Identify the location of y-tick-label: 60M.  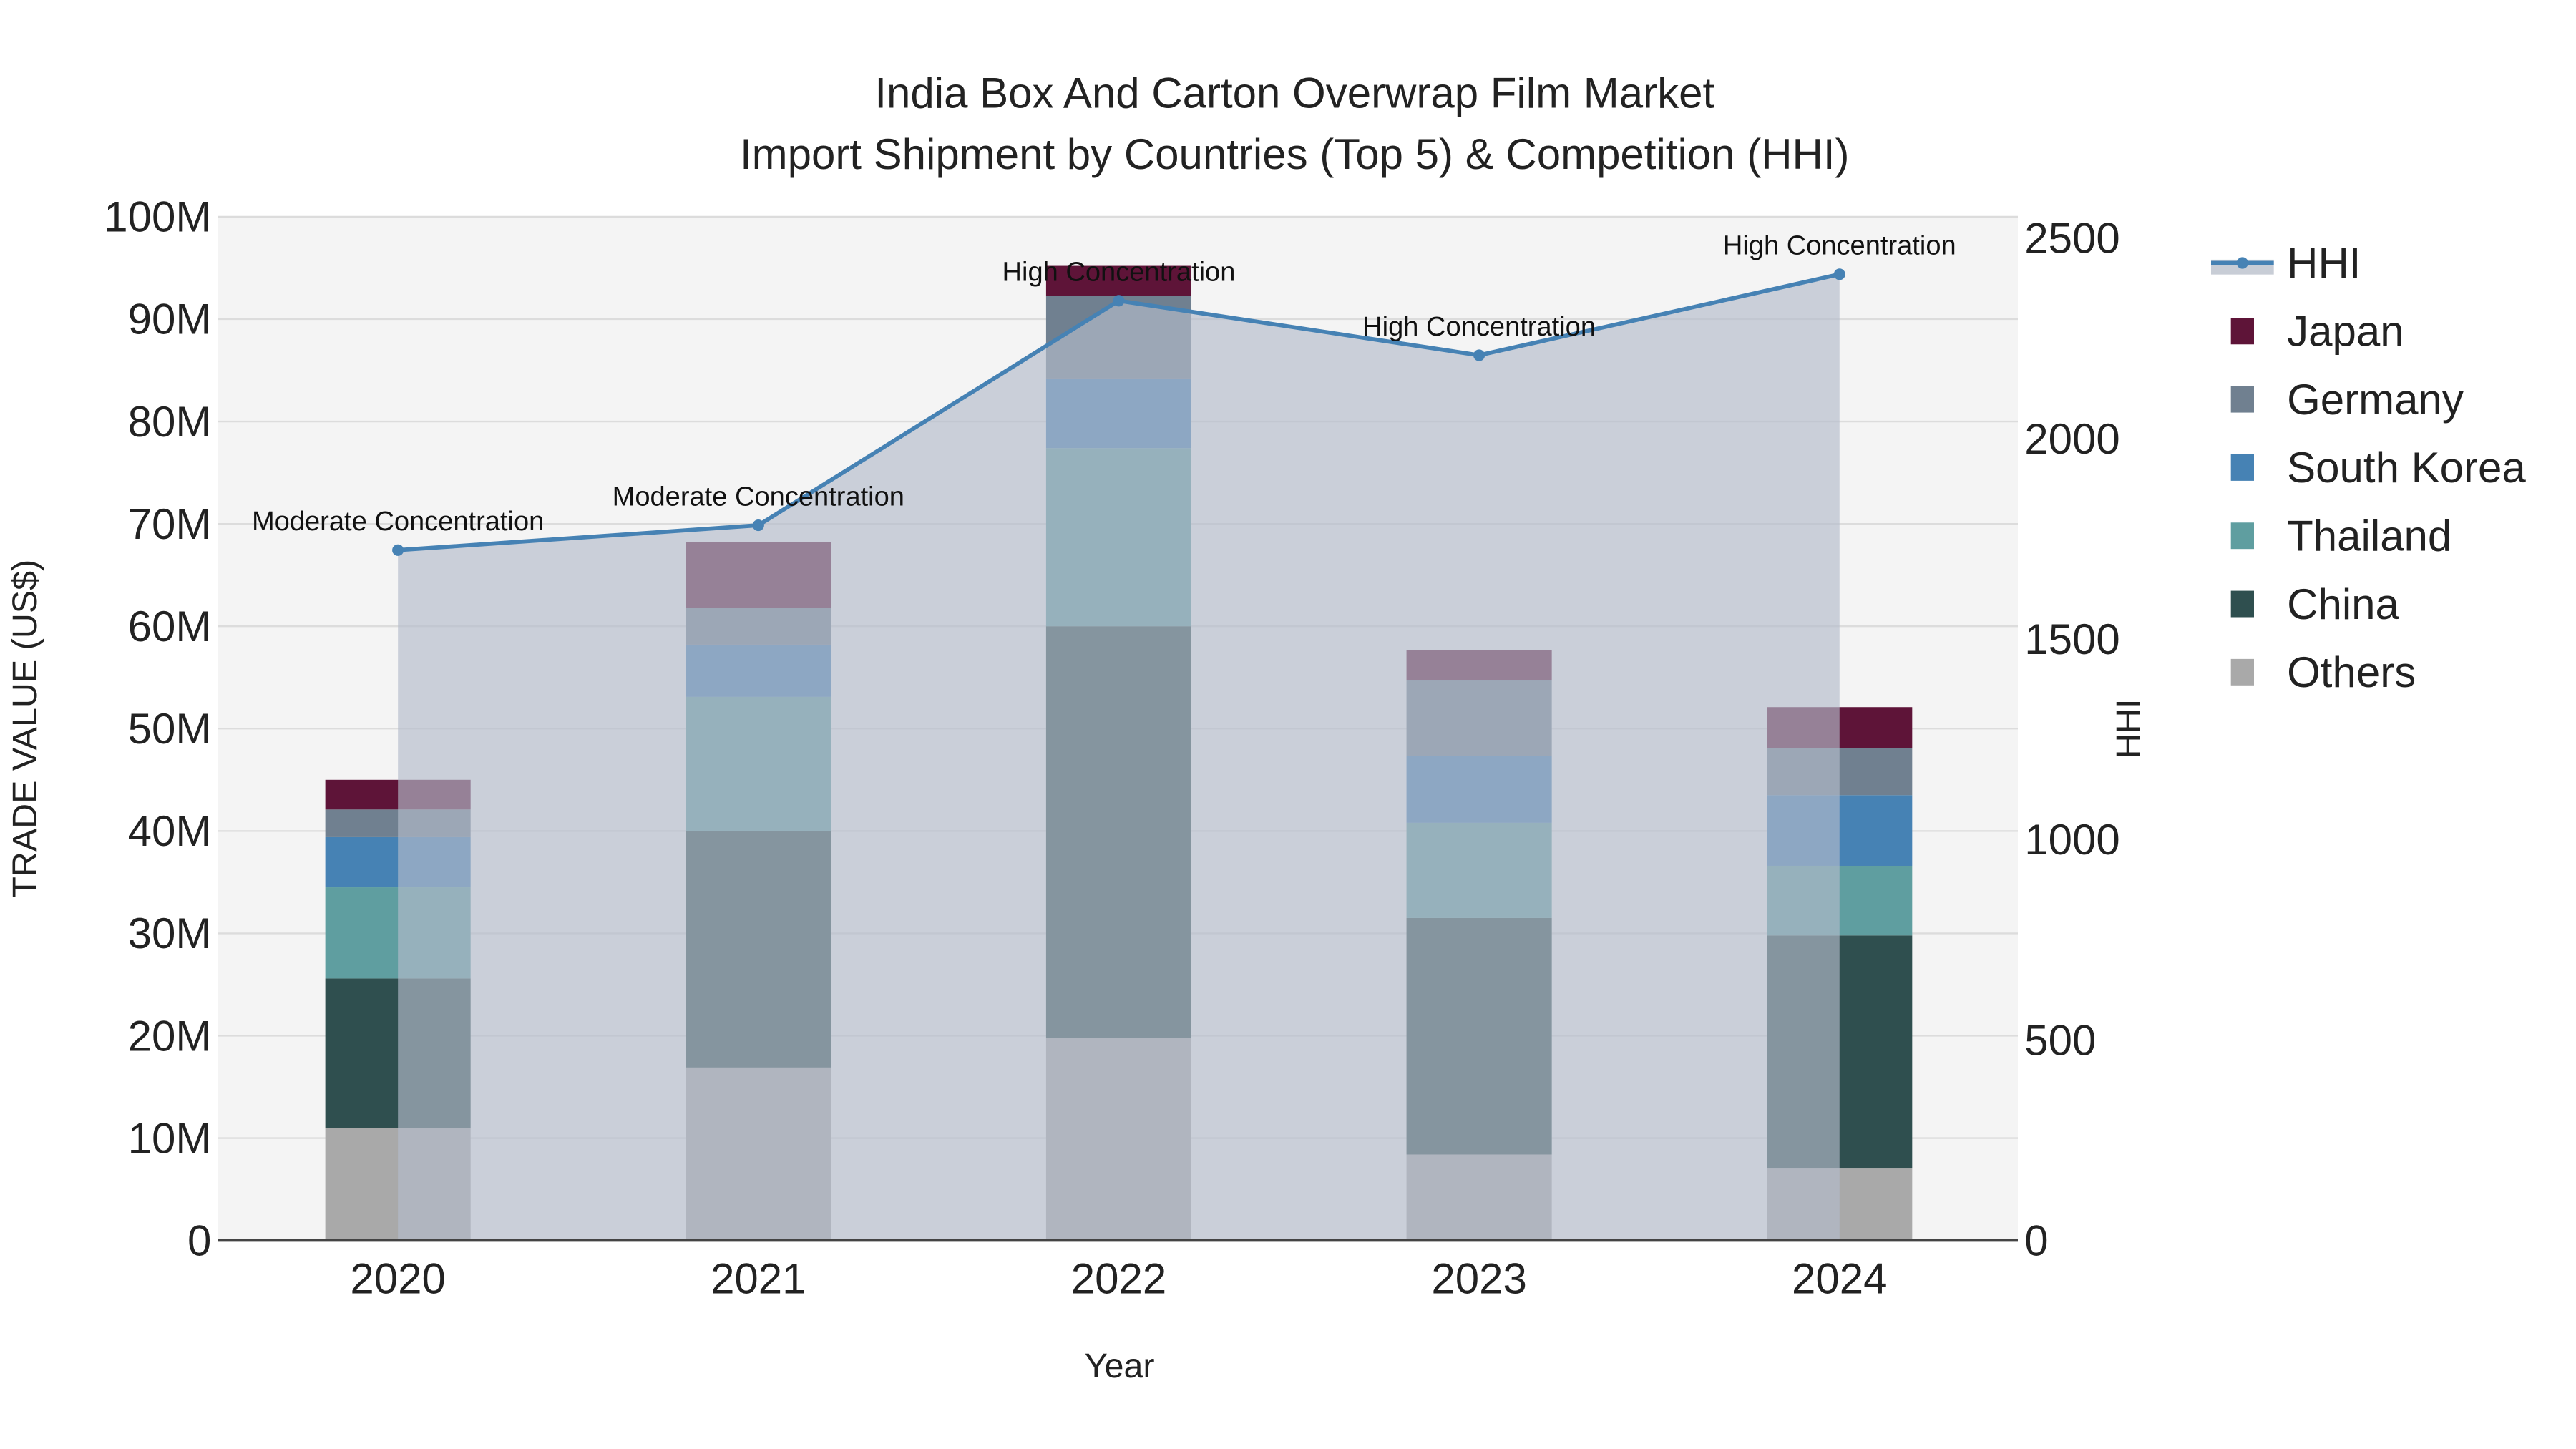
(170, 626).